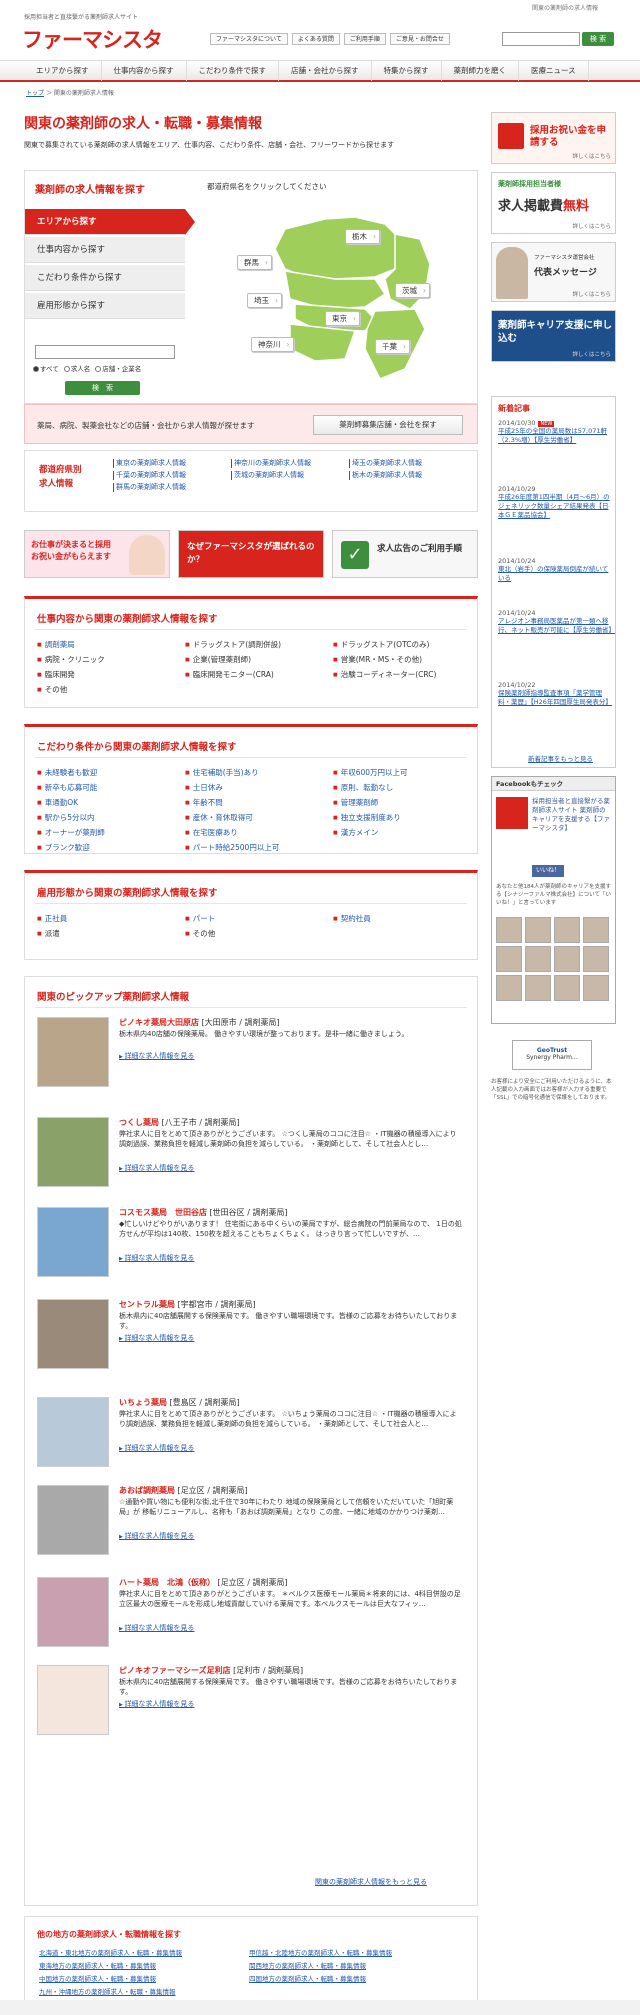 The image size is (640, 2015). Describe the element at coordinates (591, 156) in the screenshot. I see `sidebar-bonus-detail: 詳しくはこちら` at that location.